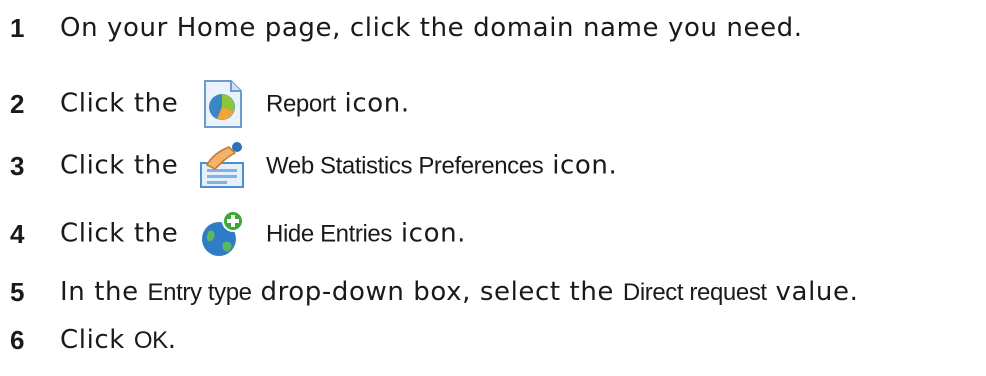 The width and height of the screenshot is (986, 376). I want to click on step-text-before: In the, so click(104, 292).